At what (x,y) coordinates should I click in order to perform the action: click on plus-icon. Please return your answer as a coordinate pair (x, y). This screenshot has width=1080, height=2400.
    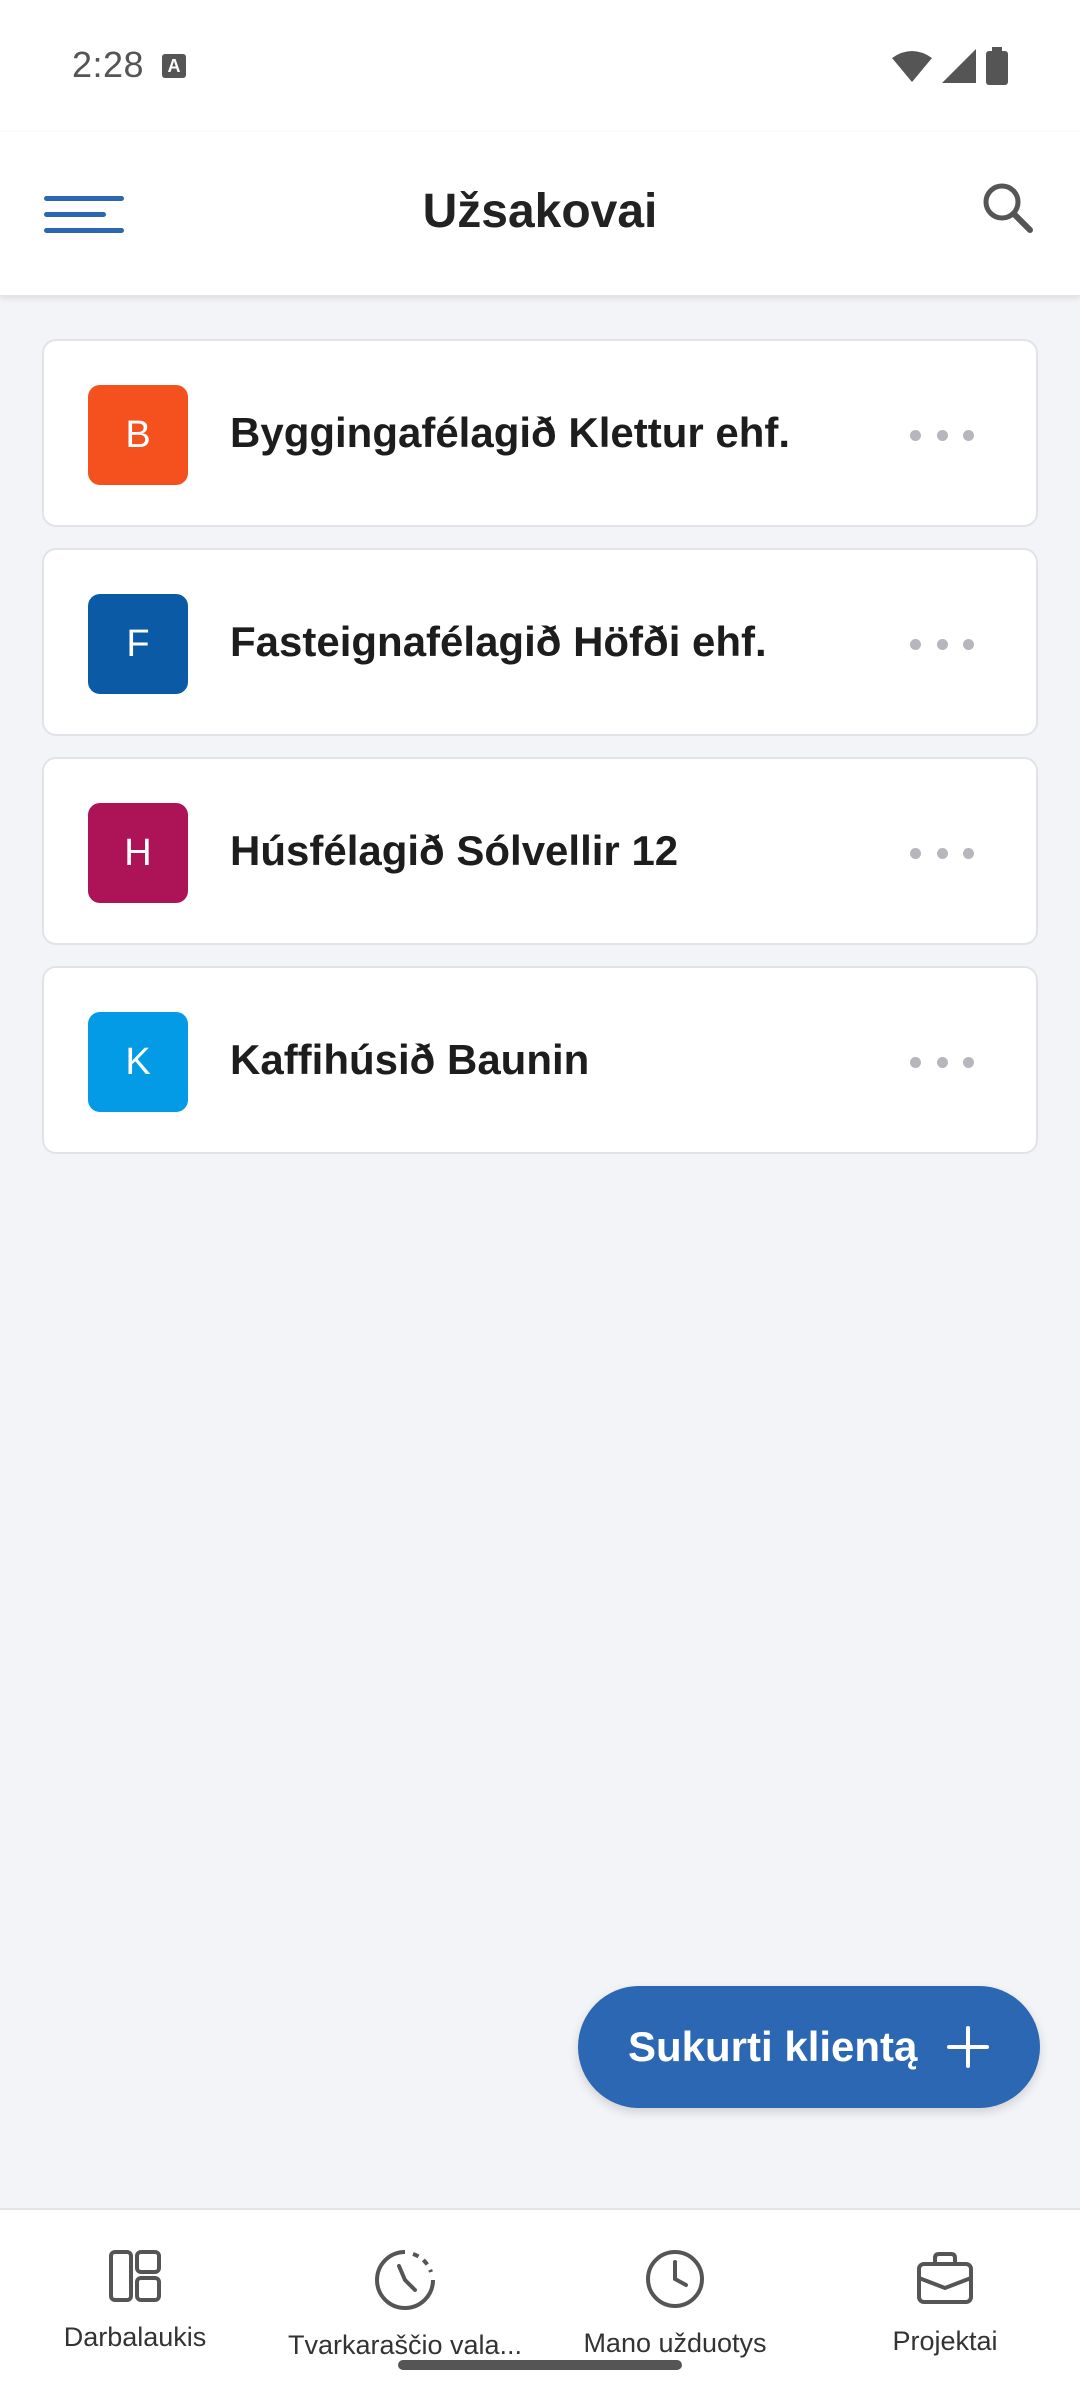
    Looking at the image, I should click on (968, 2047).